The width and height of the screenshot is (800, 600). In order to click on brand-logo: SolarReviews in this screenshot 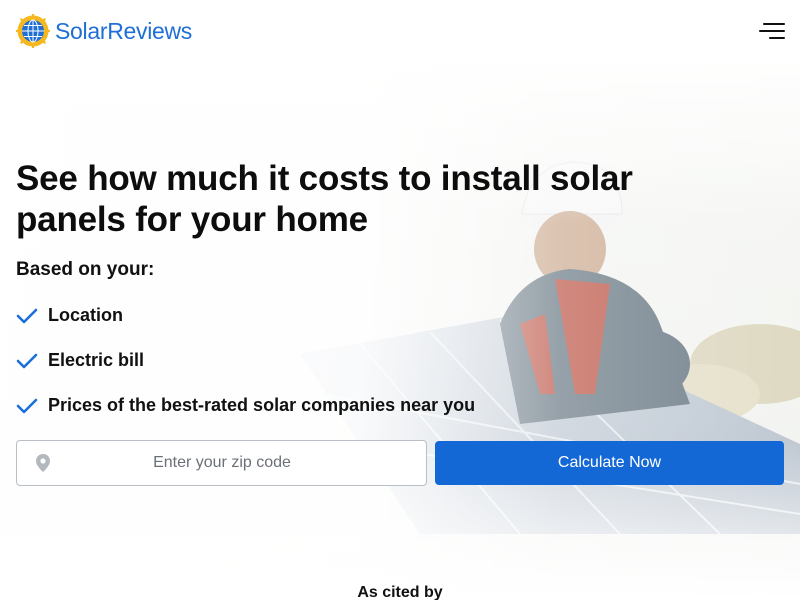, I will do `click(104, 31)`.